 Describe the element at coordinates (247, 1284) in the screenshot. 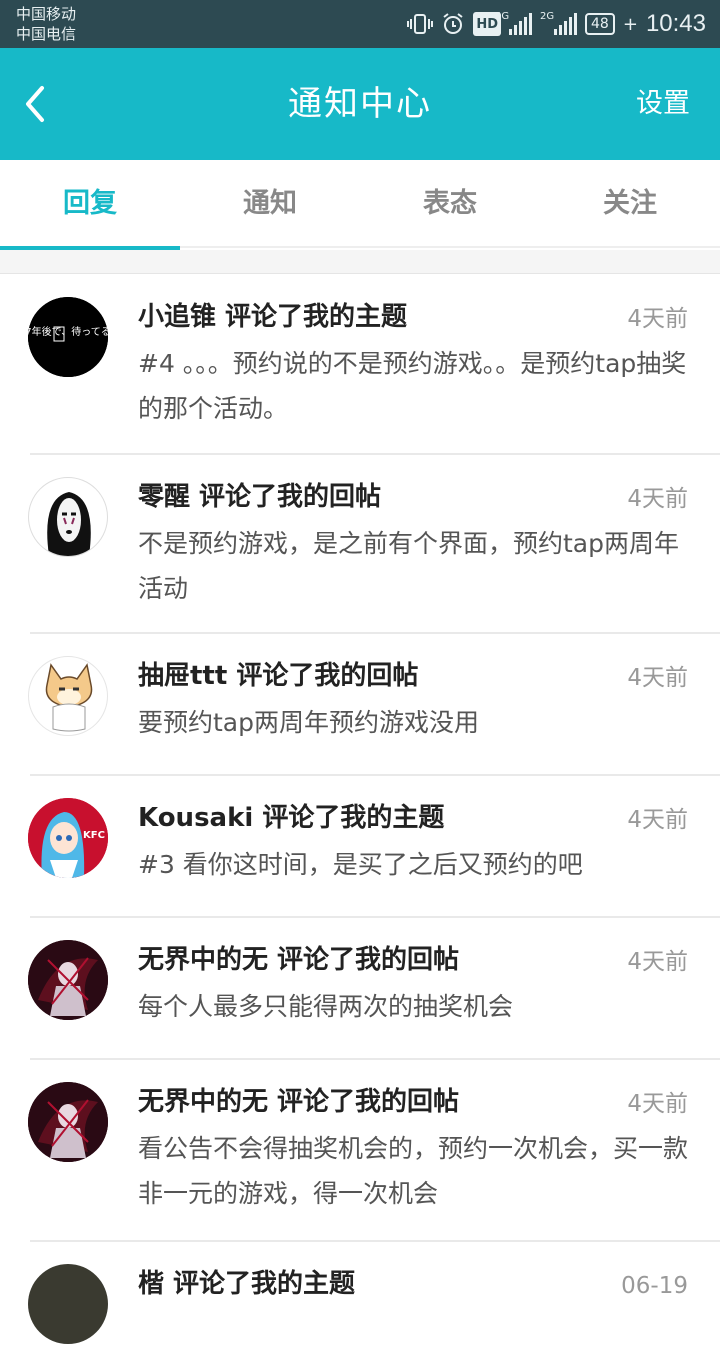

I see `item-title: 楷 评论了我的主题` at that location.